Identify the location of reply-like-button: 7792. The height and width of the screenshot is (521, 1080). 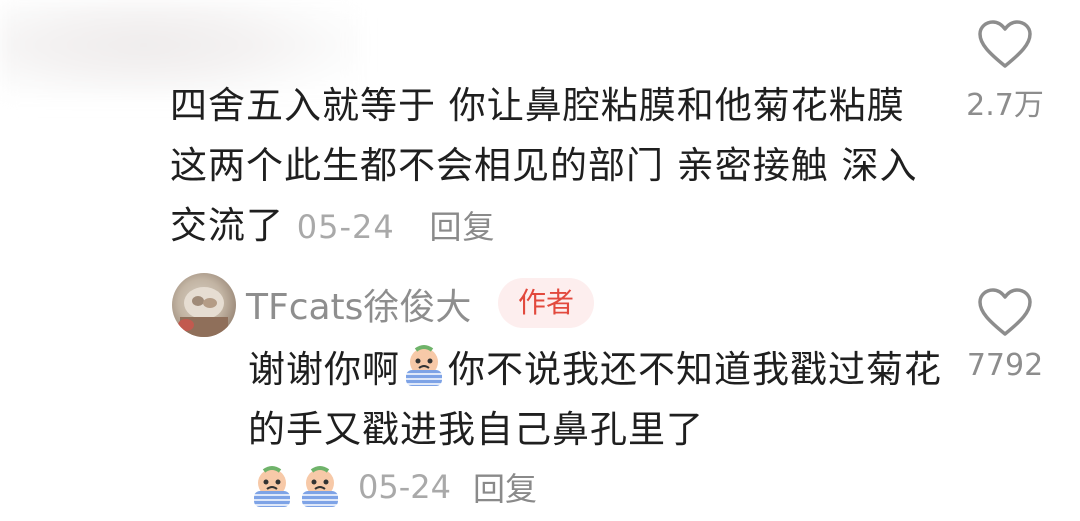
(1005, 335).